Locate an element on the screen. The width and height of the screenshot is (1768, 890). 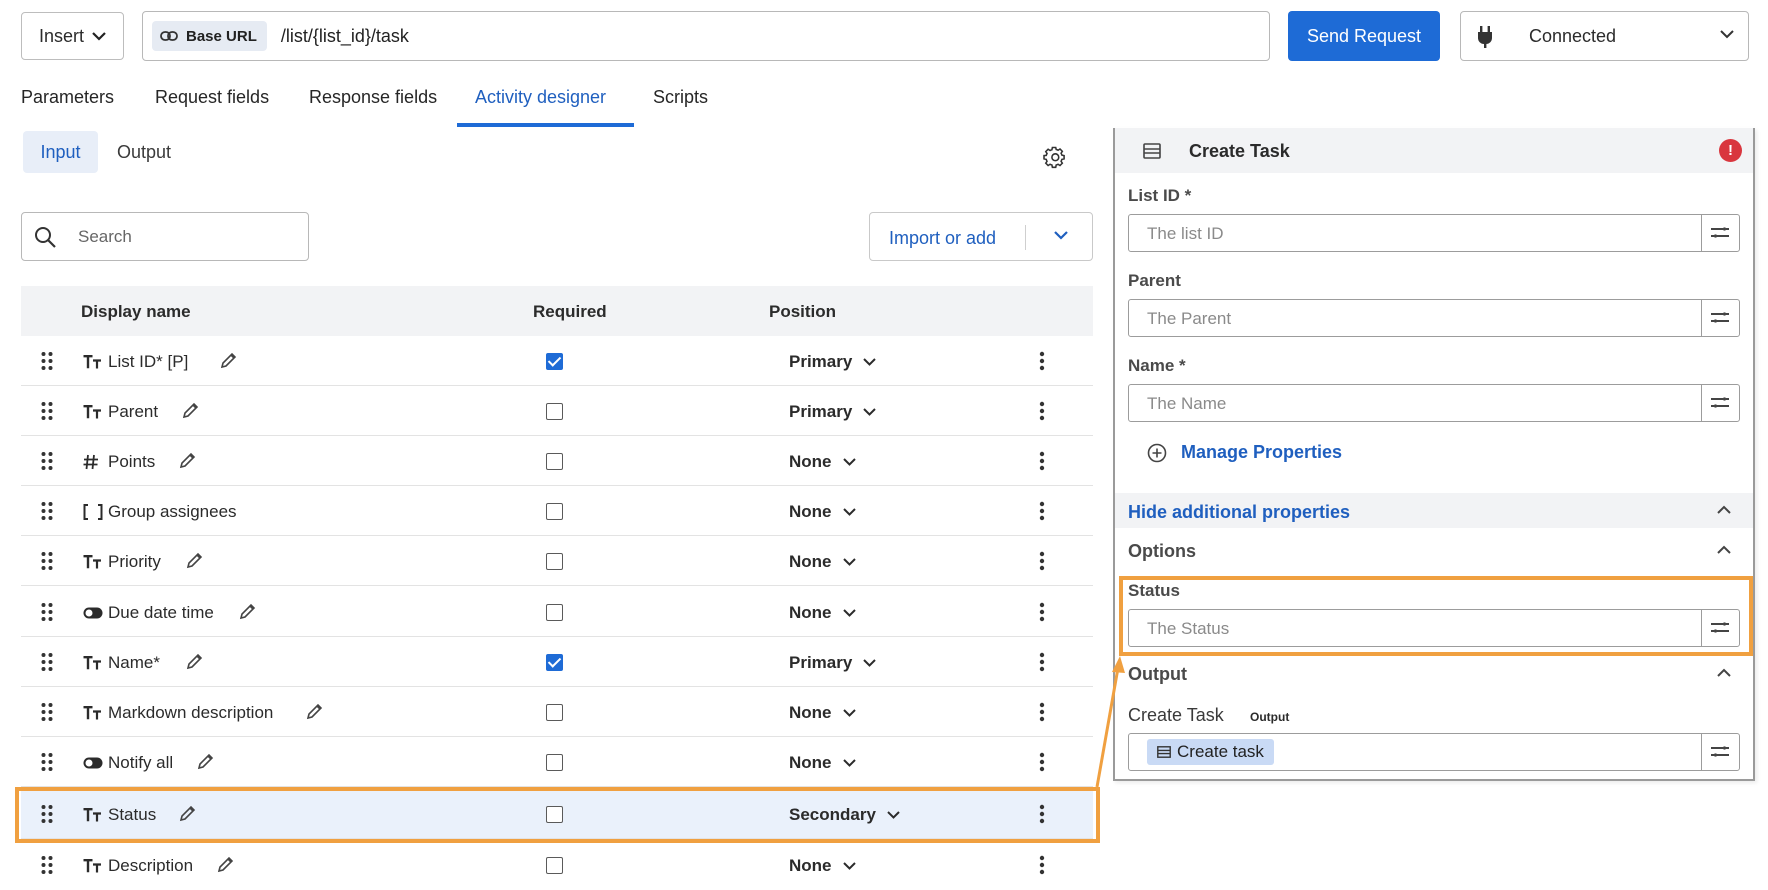
import-or-add-split-button: Import or add is located at coordinates (981, 236).